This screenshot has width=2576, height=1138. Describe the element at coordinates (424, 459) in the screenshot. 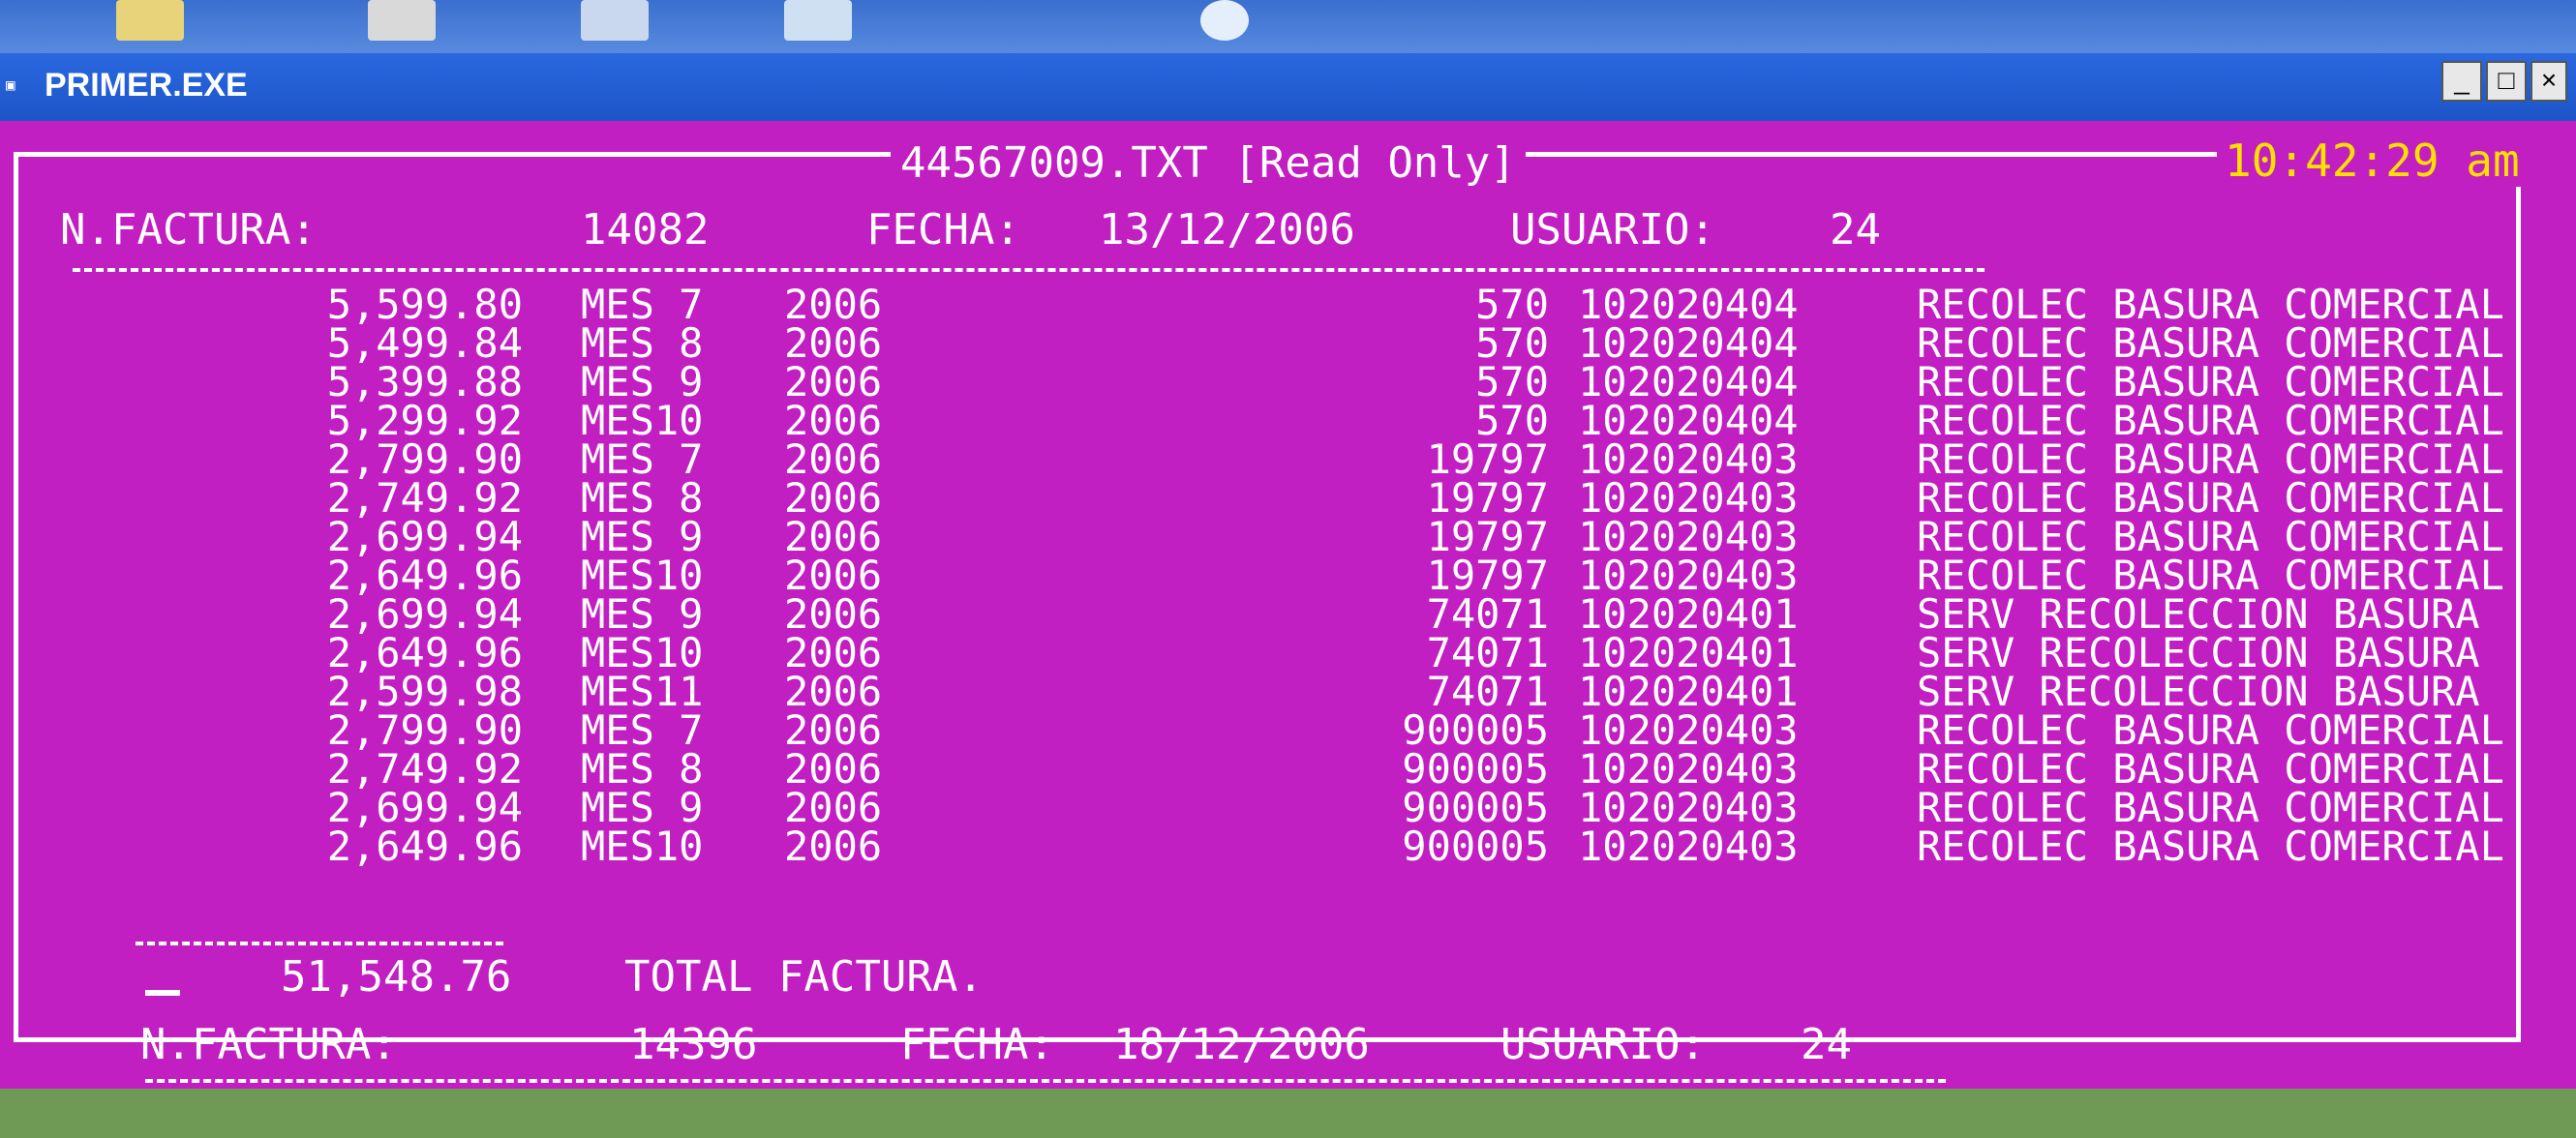

I see `line-amount: 2,799.90` at that location.